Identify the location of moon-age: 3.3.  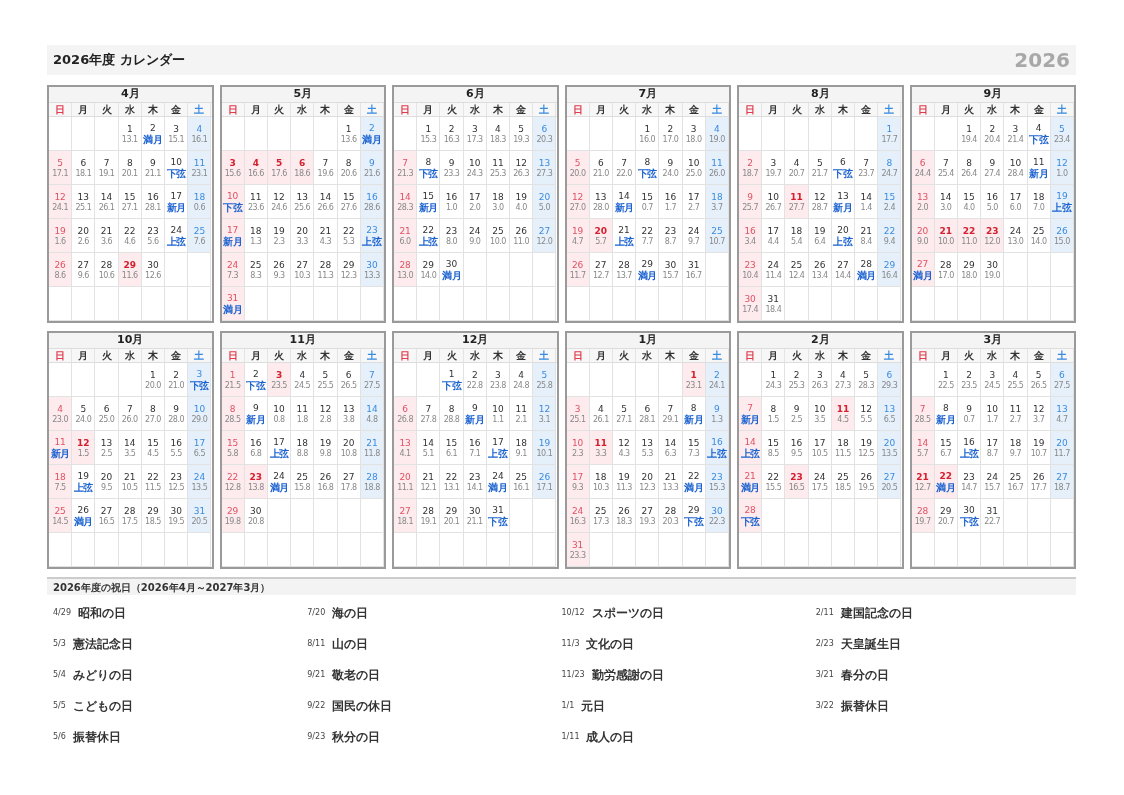
(601, 453).